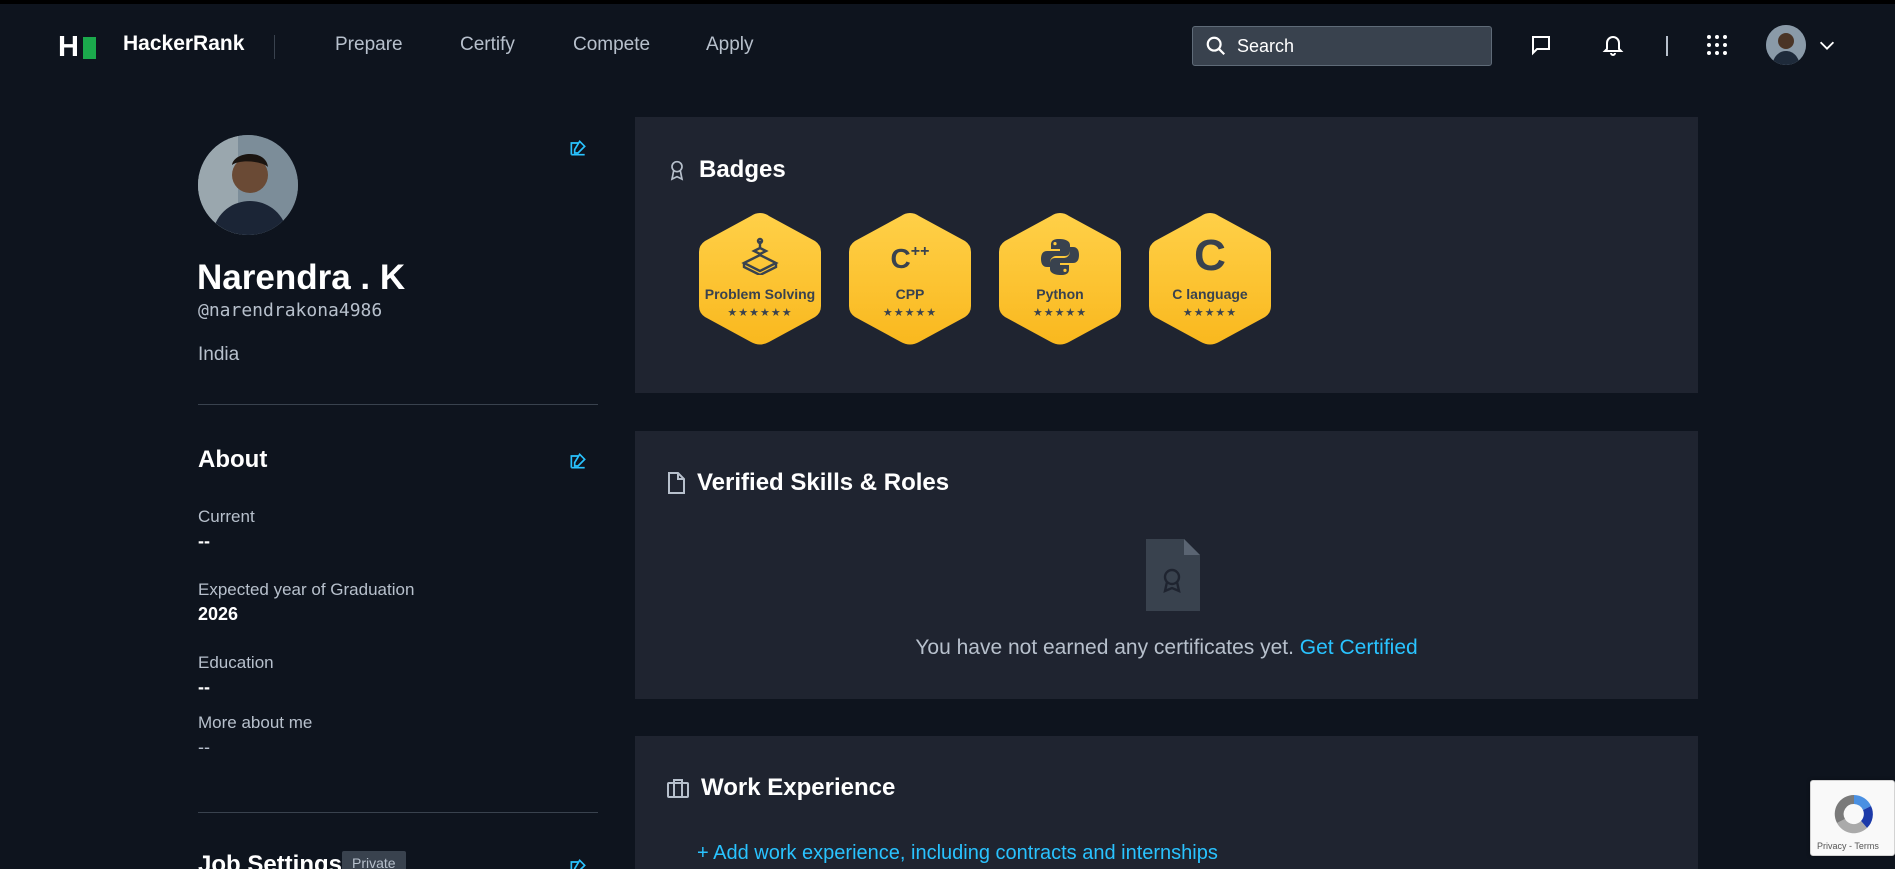 The image size is (1895, 869). I want to click on badge-python: Python ★★★★★, so click(1060, 279).